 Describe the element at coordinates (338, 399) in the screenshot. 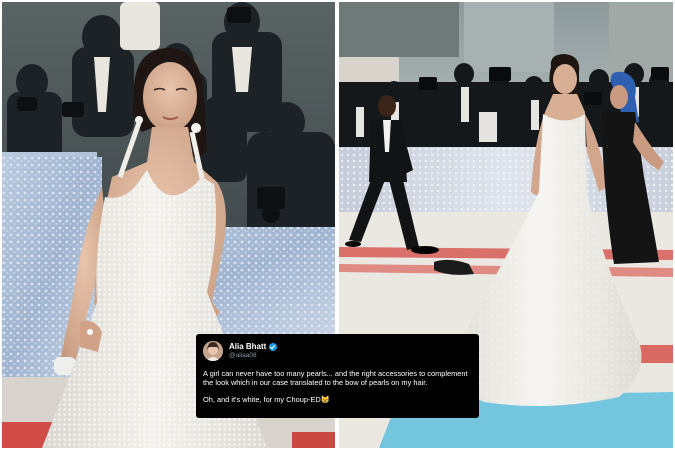

I see `tweet-text-line2: Oh, and it's white, for my Choup-ED😸` at that location.